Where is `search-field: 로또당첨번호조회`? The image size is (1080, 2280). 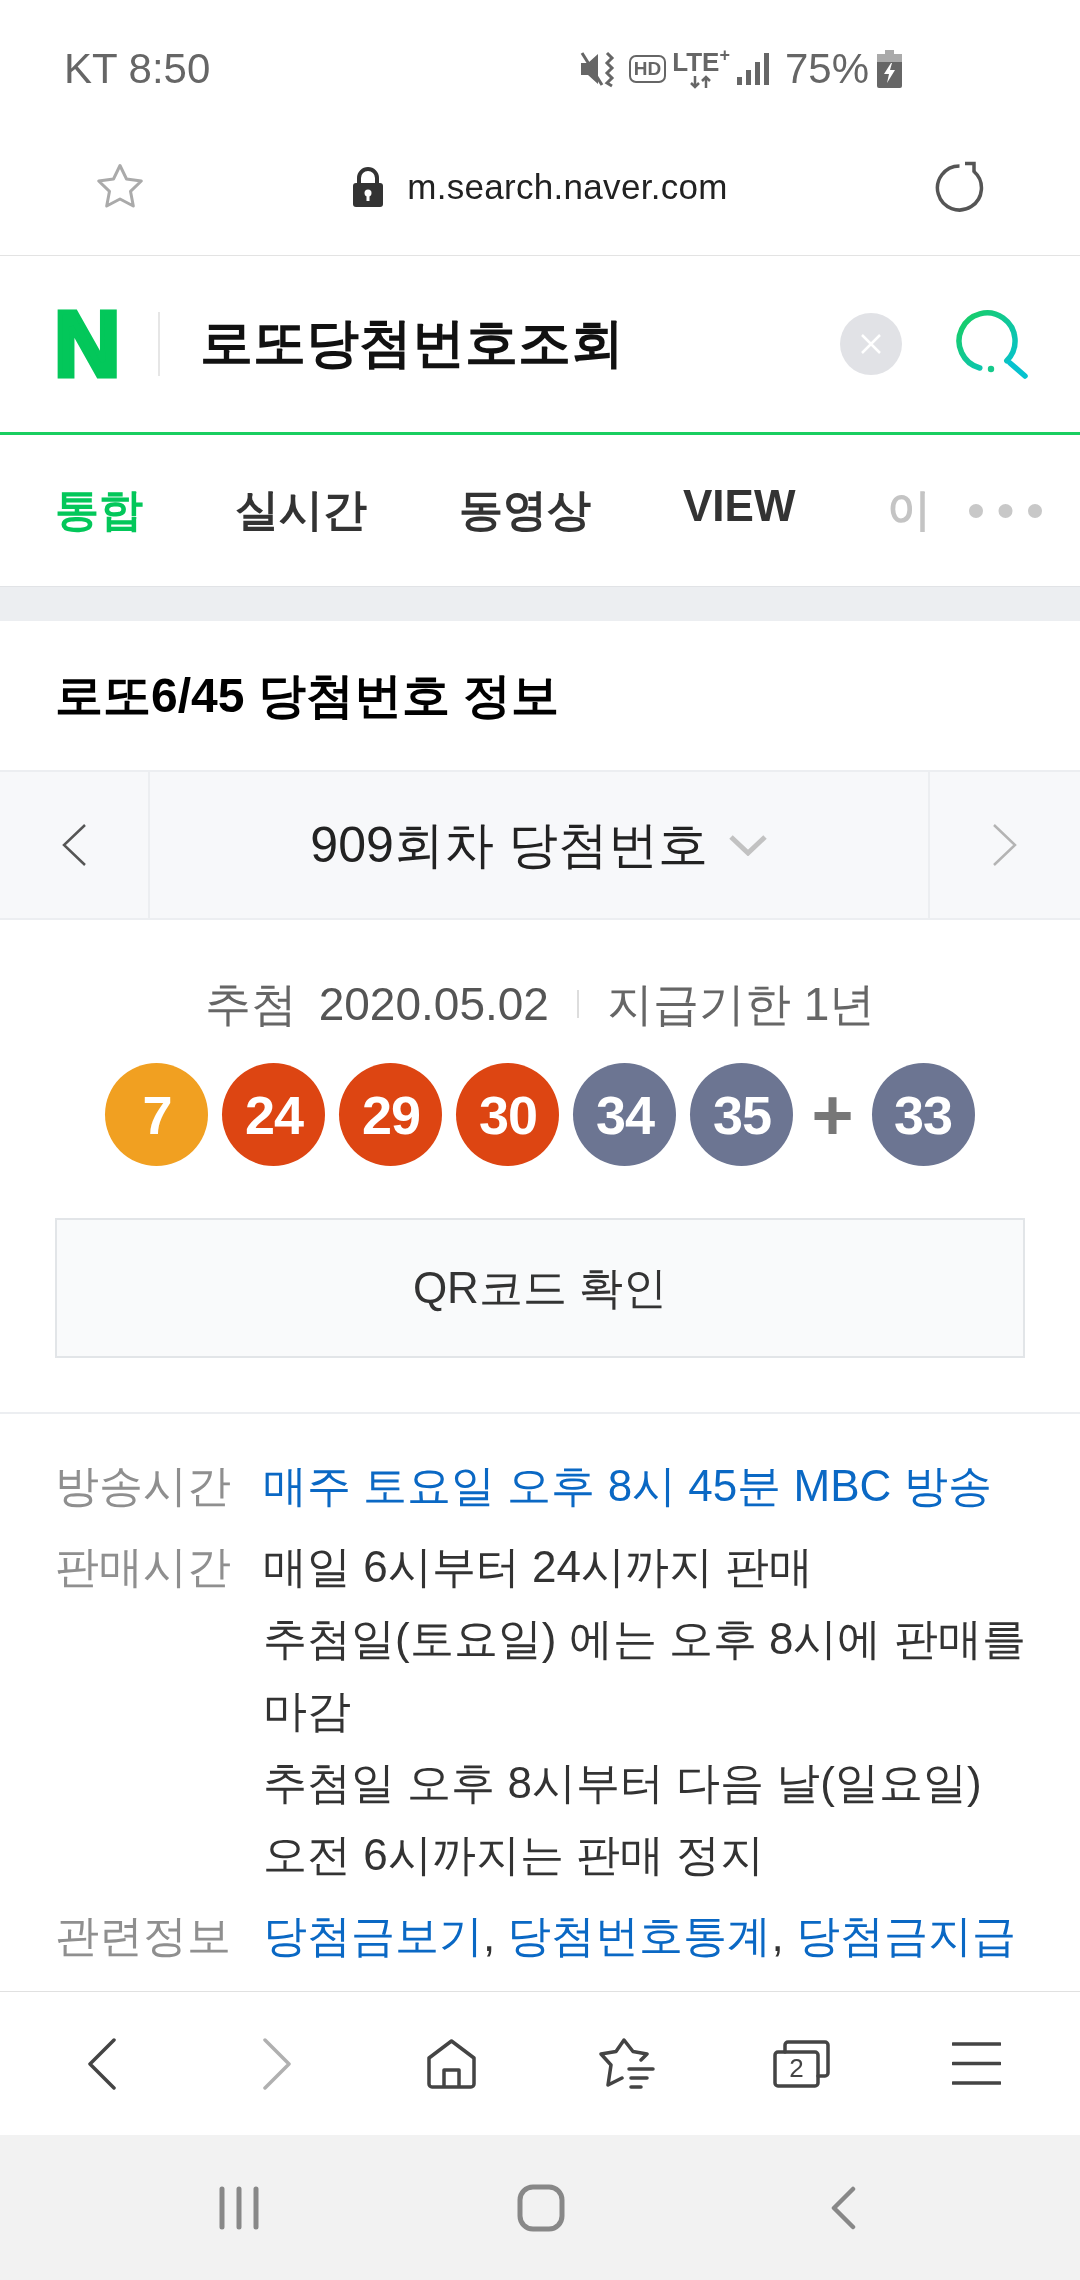 search-field: 로또당첨번호조회 is located at coordinates (520, 344).